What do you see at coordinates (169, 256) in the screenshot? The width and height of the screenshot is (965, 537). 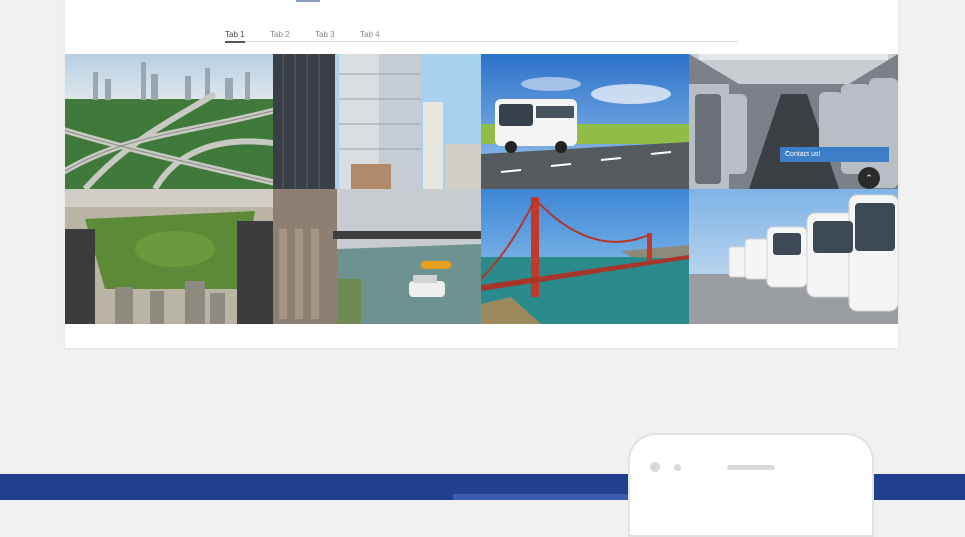 I see `central-park-aerial-image` at bounding box center [169, 256].